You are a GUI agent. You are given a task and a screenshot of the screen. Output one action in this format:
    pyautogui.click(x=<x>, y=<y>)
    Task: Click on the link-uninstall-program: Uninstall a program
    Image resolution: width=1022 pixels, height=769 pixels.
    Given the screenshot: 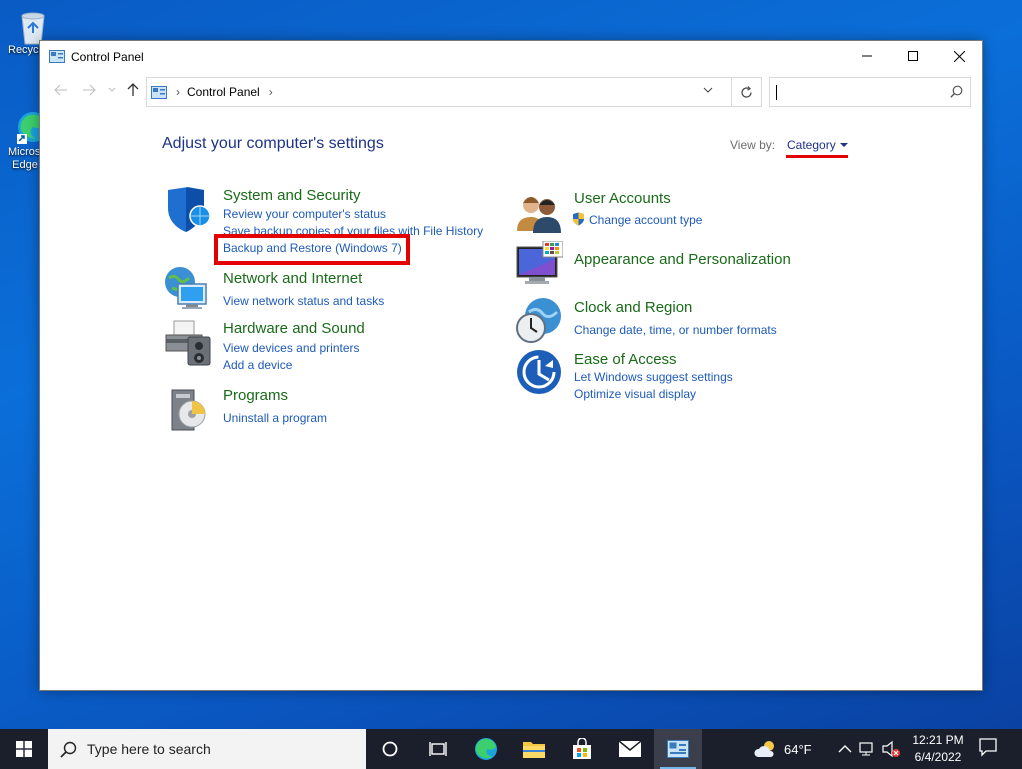 What is the action you would take?
    pyautogui.click(x=275, y=418)
    